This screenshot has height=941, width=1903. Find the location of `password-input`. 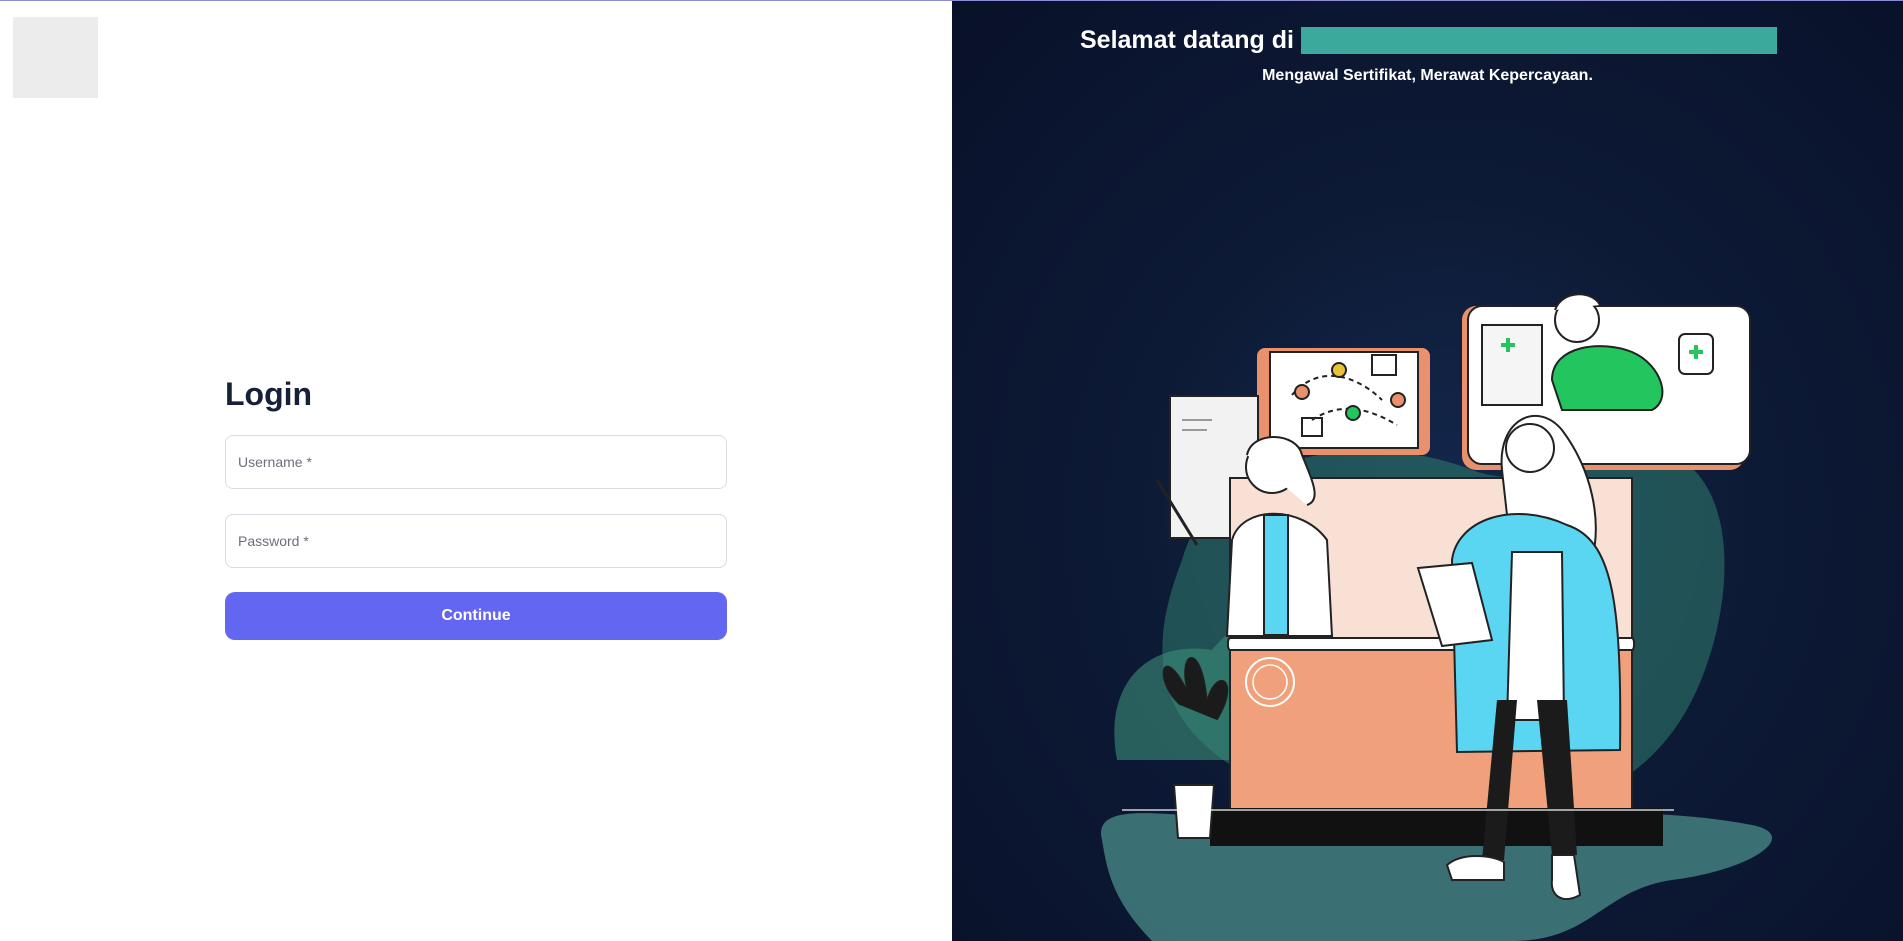

password-input is located at coordinates (476, 541).